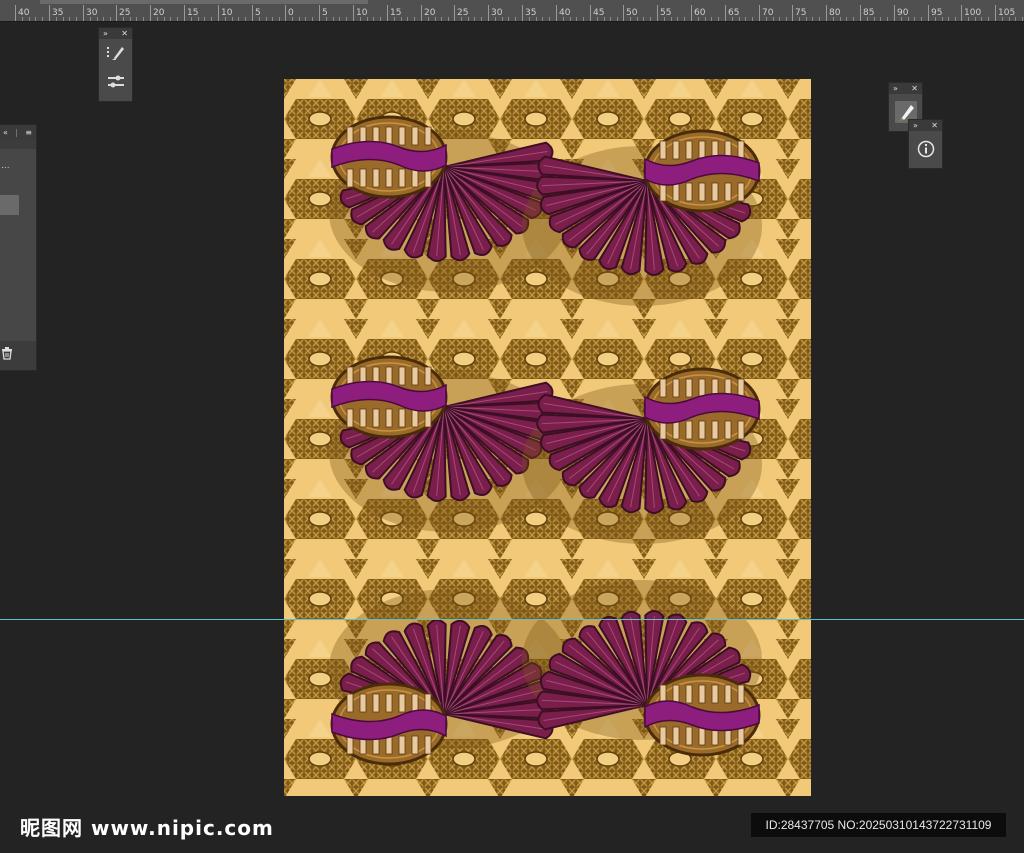  I want to click on brush-settings-button, so click(115, 53).